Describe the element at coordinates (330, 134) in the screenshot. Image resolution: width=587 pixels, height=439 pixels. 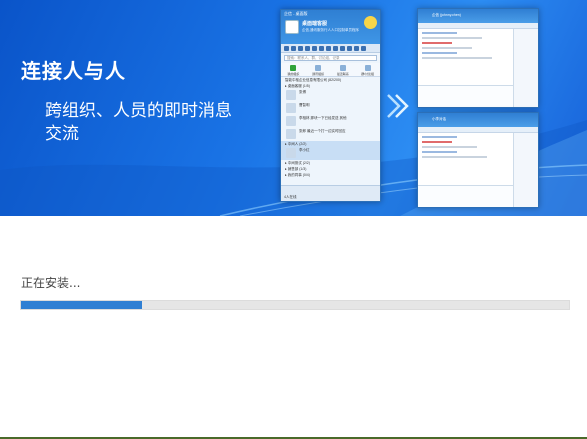
I see `contact-row: 张郎 最近一个打一边实时回应` at that location.